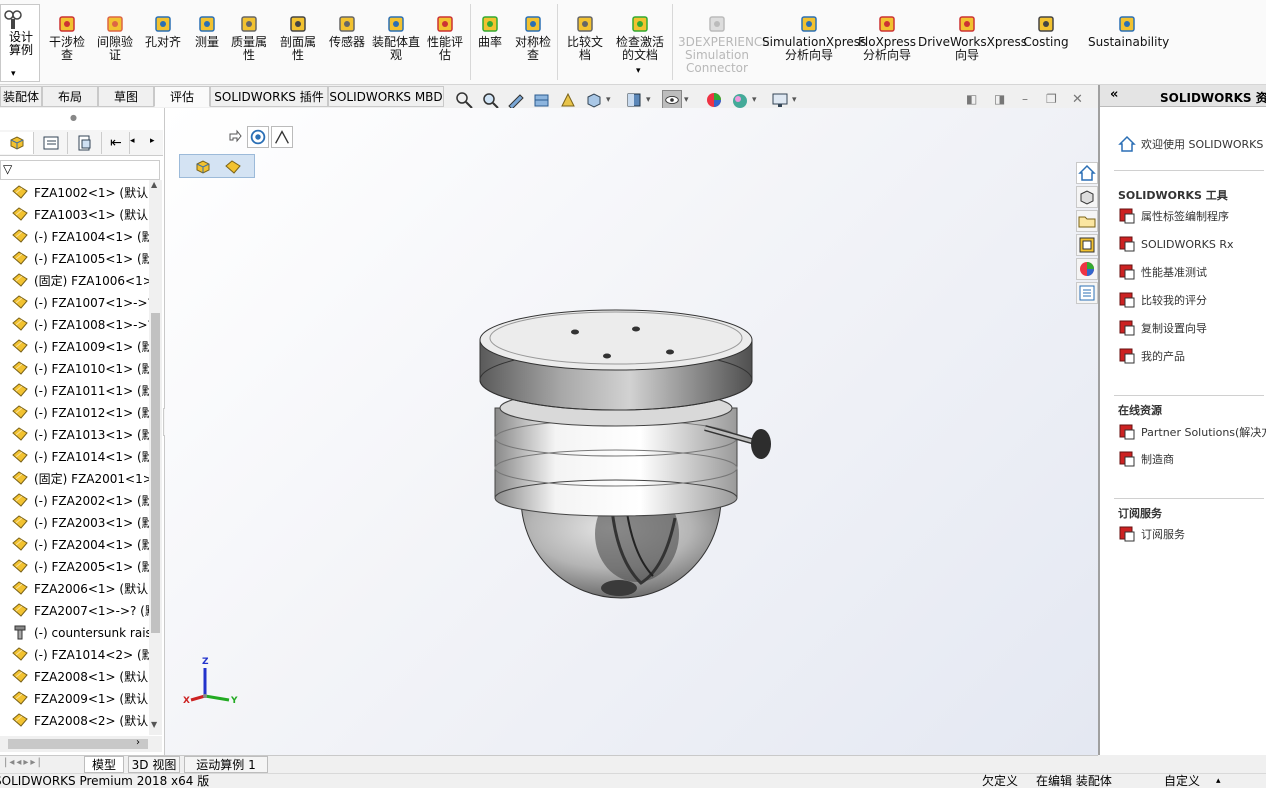 This screenshot has width=1266, height=788. What do you see at coordinates (82, 523) in the screenshot?
I see `tree-item: (-) FZA2003<1> (默认` at bounding box center [82, 523].